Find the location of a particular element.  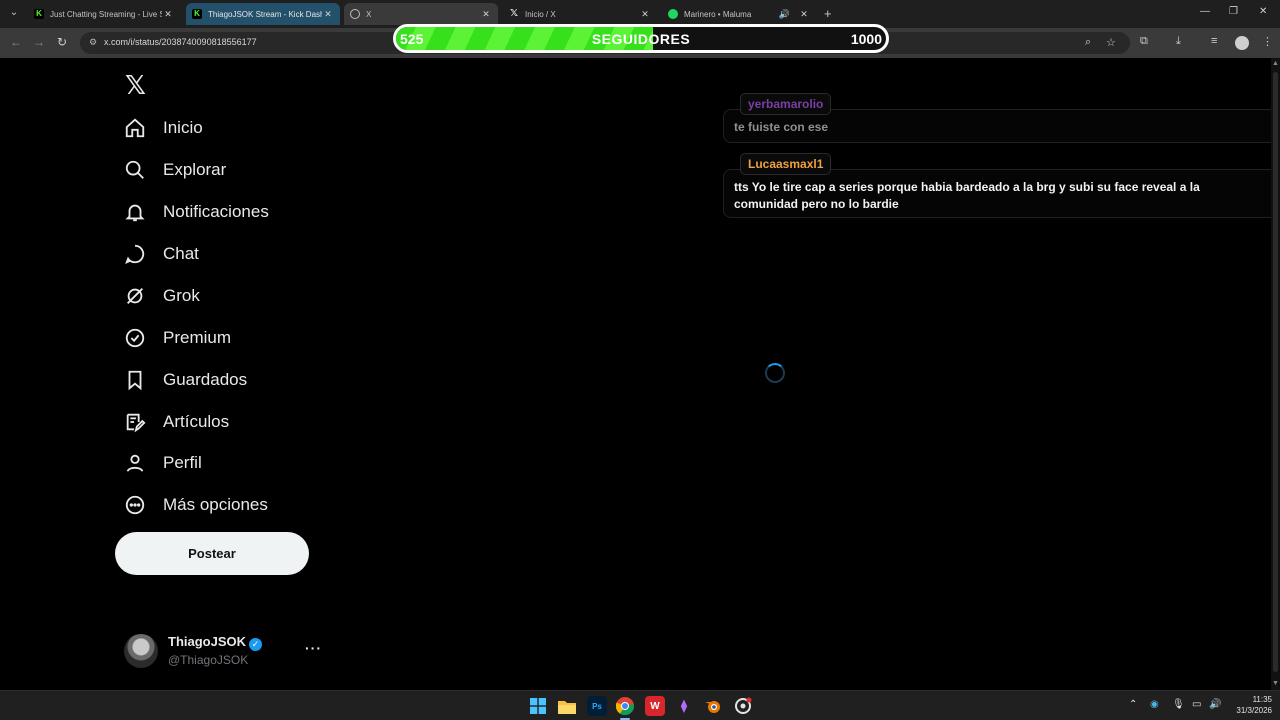

sidebar-item-explorar: Explorar is located at coordinates (175, 170).